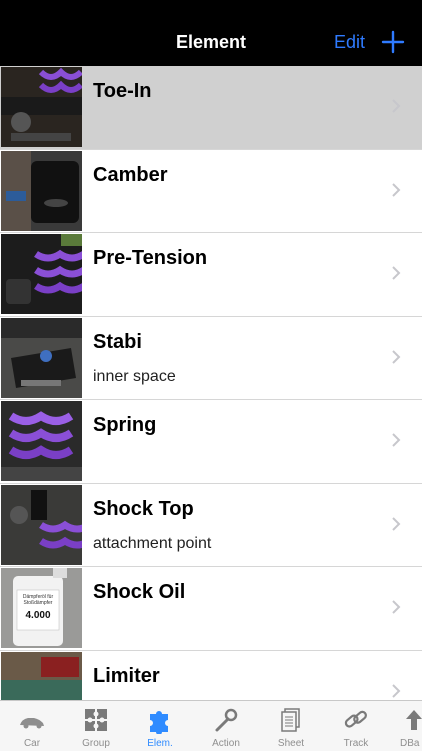 The image size is (422, 751). I want to click on row-title: Limiter, so click(126, 675).